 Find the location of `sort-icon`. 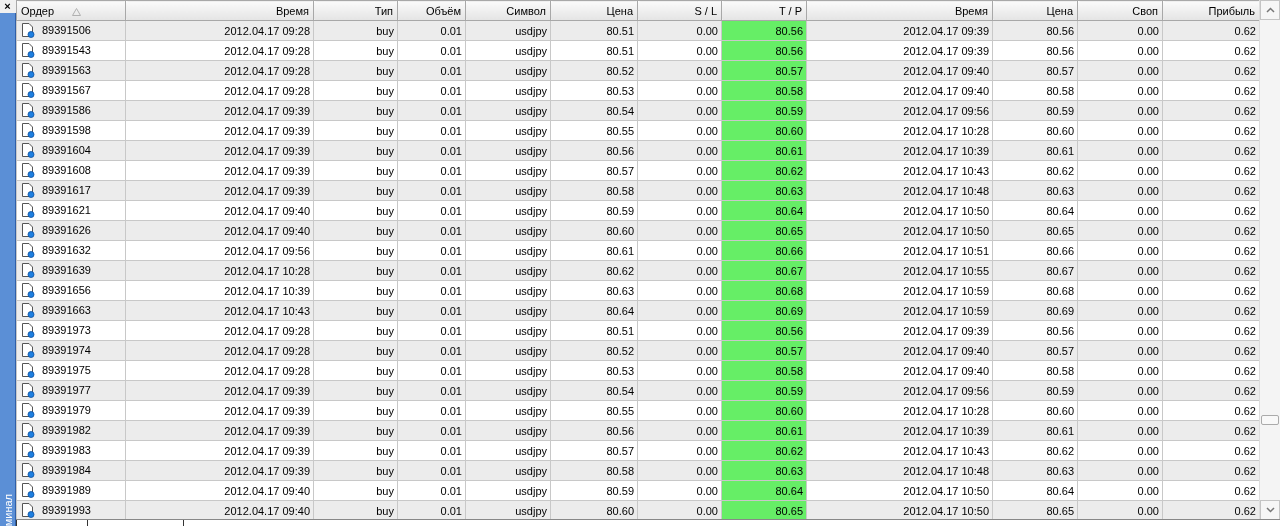

sort-icon is located at coordinates (77, 11).